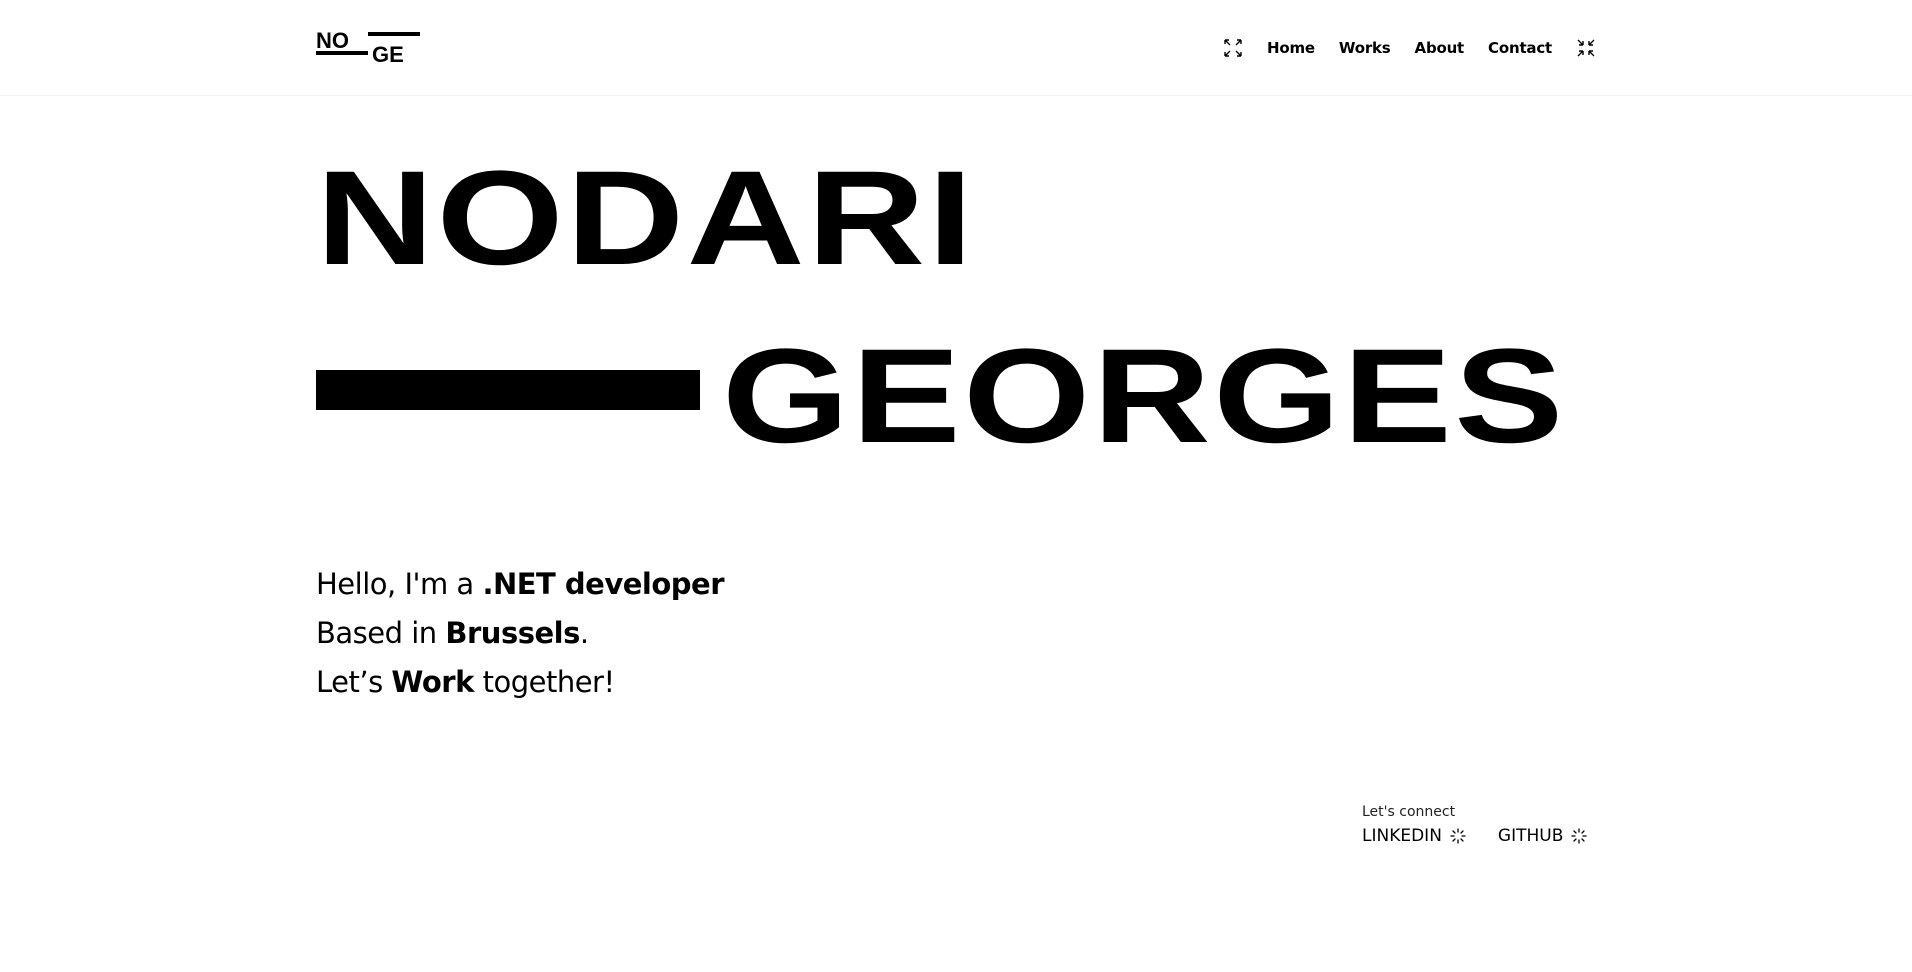  I want to click on nav-about: About, so click(1440, 48).